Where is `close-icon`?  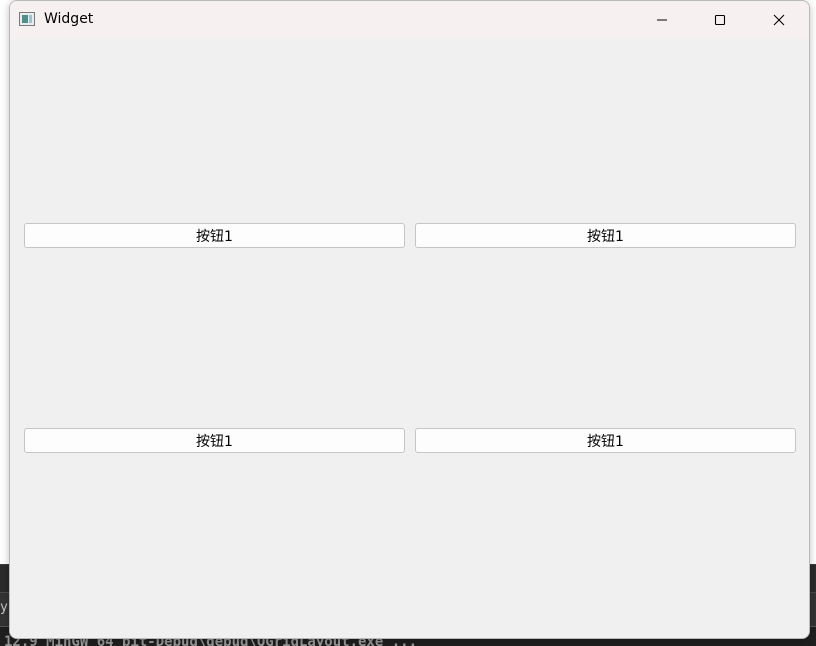
close-icon is located at coordinates (779, 20).